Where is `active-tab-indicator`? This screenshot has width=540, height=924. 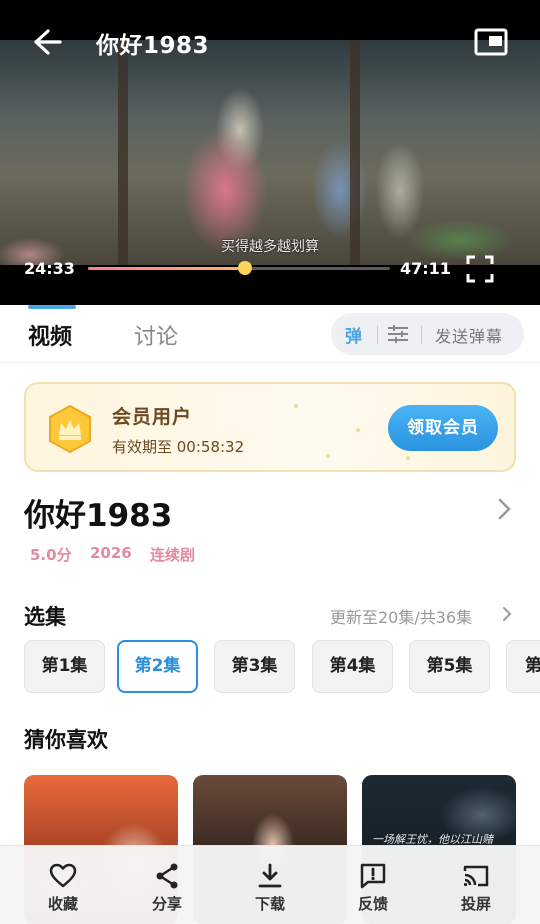 active-tab-indicator is located at coordinates (52, 307).